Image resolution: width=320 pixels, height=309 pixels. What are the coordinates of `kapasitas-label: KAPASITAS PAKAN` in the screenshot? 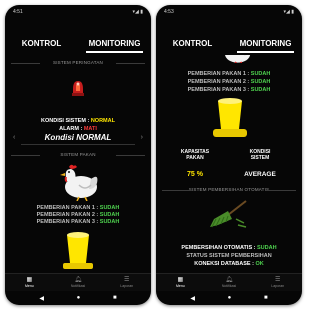 It's located at (195, 155).